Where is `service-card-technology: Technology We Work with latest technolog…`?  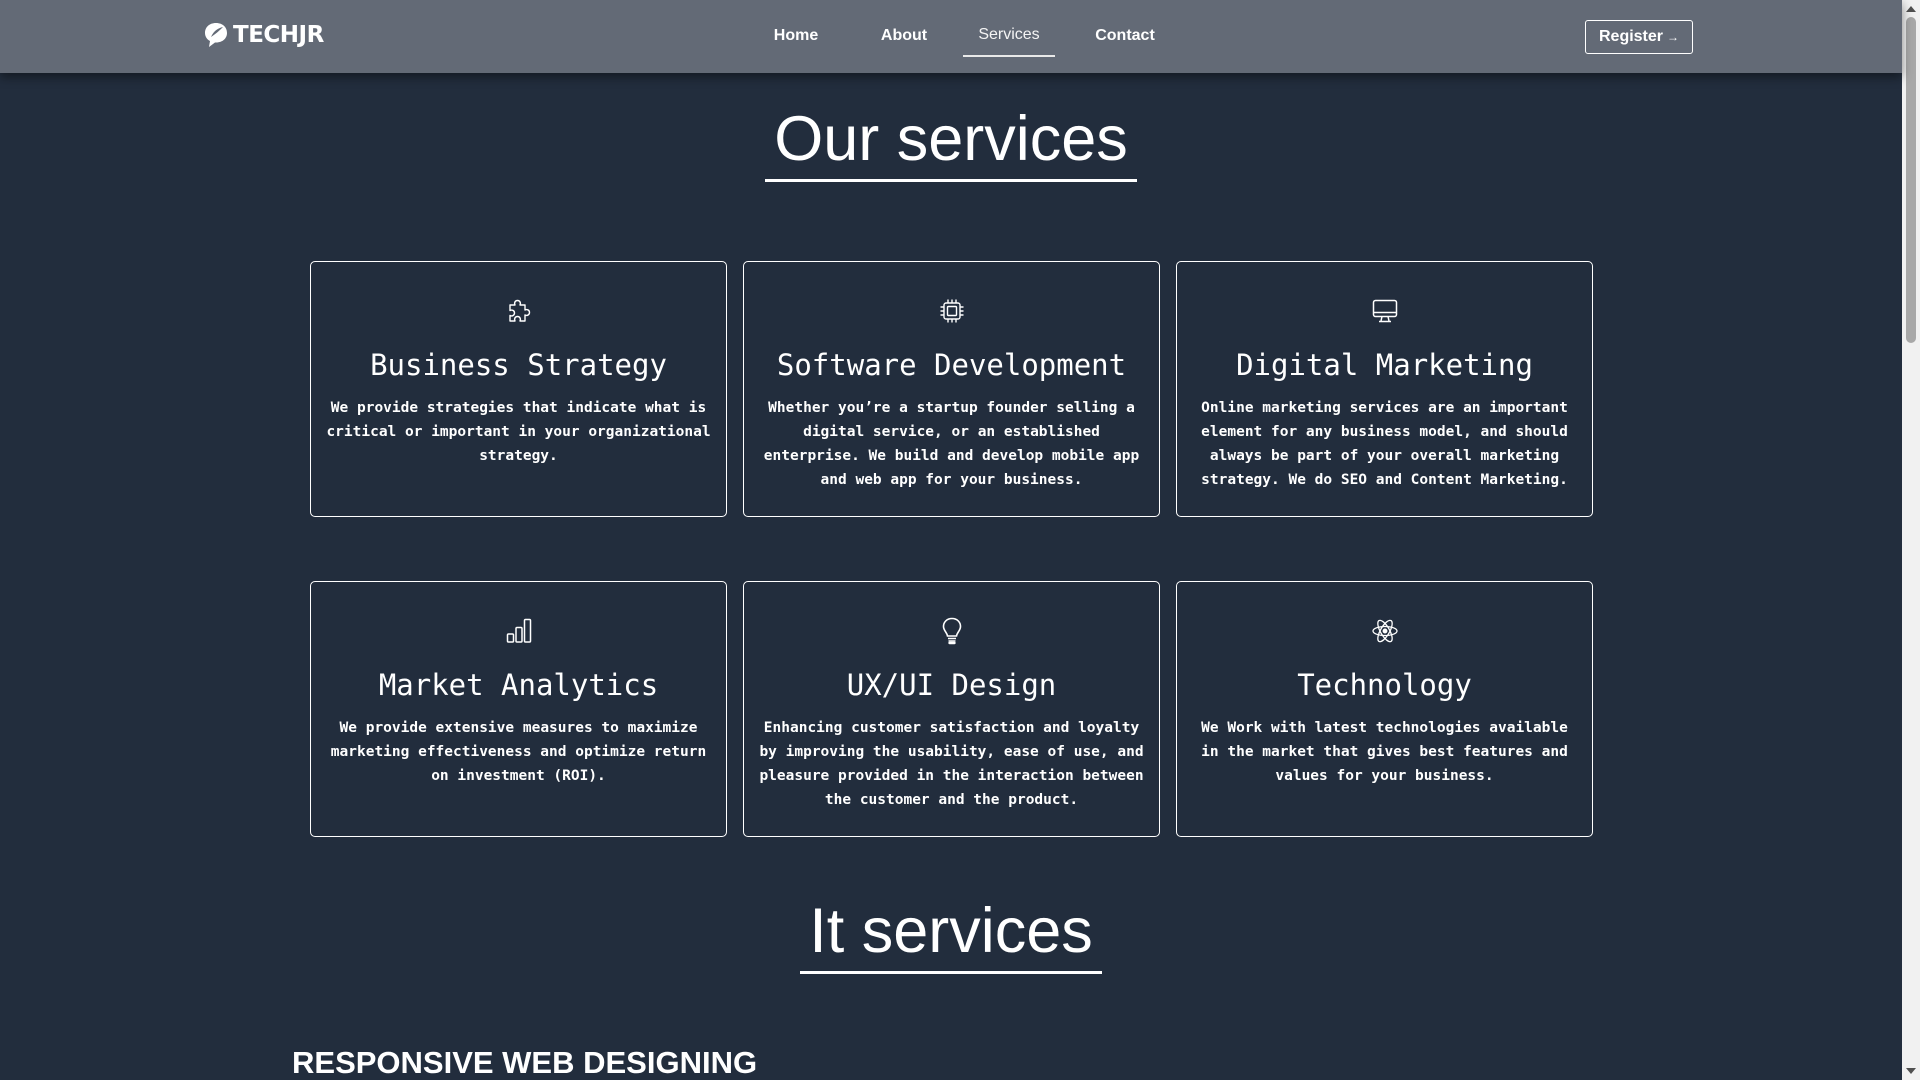 service-card-technology: Technology We Work with latest technolog… is located at coordinates (1384, 709).